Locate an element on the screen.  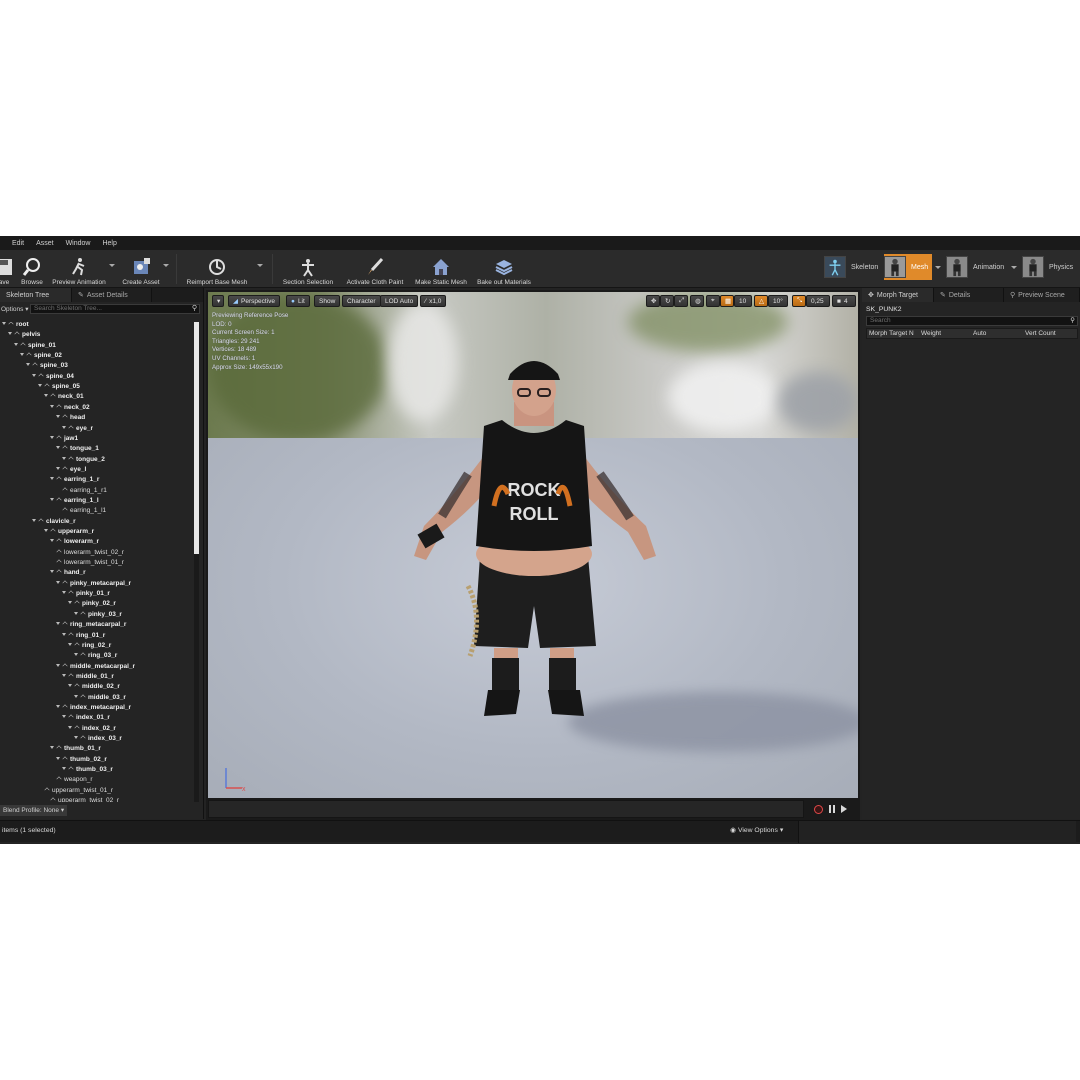
skeleton-search-input: Search Skeleton Tree... ⚲ is located at coordinates (115, 309).